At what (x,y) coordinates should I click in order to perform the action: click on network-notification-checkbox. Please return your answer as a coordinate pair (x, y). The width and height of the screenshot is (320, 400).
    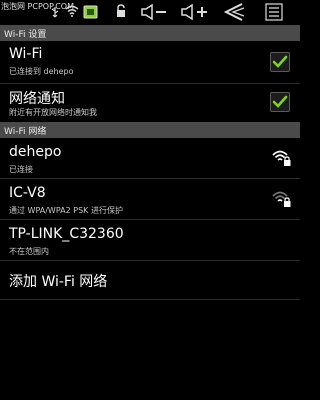
    Looking at the image, I should click on (280, 102).